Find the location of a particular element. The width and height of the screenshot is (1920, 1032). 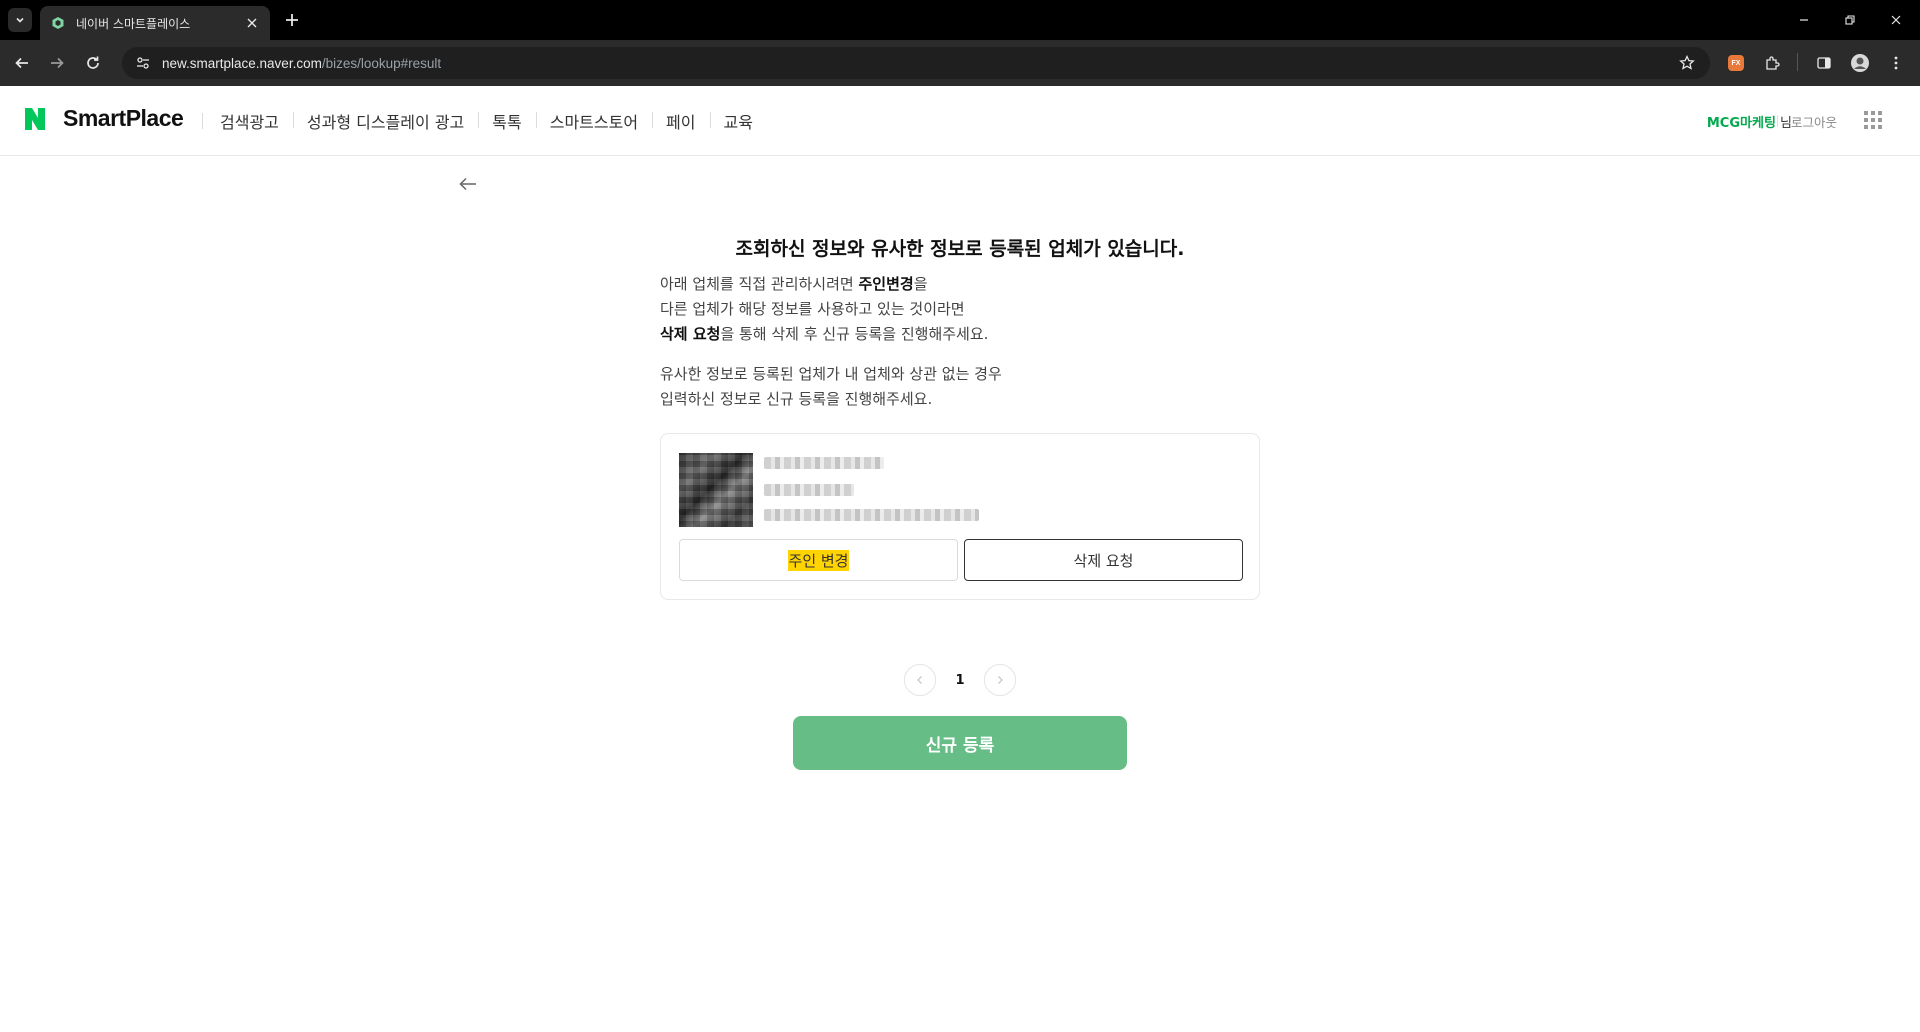

reload-button is located at coordinates (93, 63).